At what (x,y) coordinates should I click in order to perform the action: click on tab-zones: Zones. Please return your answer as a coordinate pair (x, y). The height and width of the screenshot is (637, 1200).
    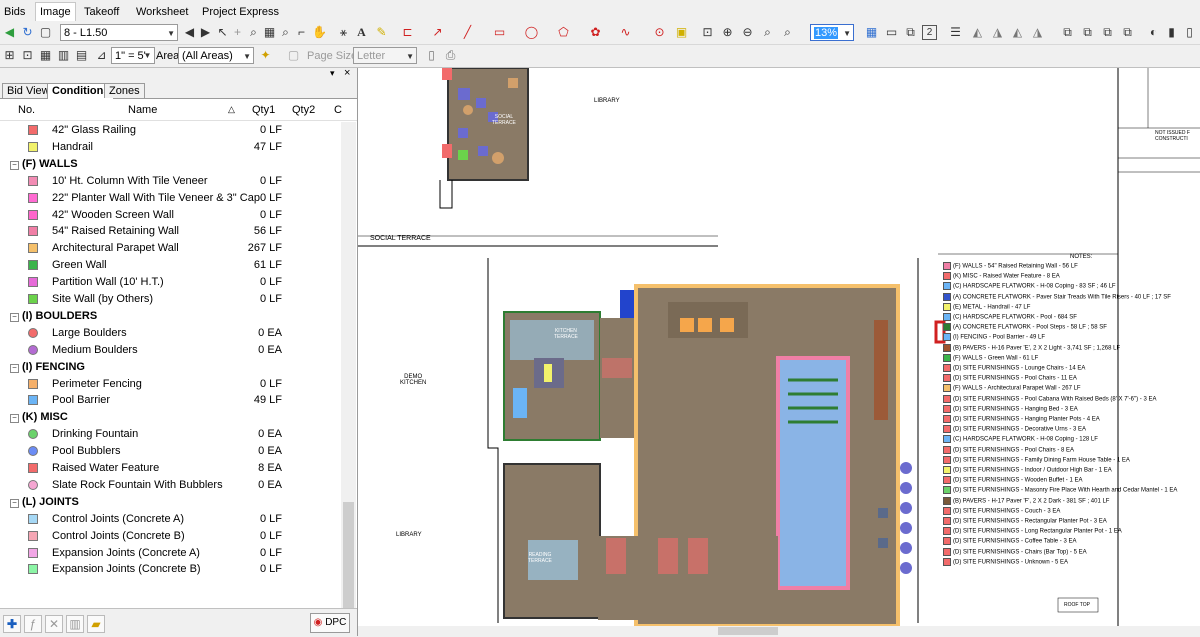
    Looking at the image, I should click on (124, 90).